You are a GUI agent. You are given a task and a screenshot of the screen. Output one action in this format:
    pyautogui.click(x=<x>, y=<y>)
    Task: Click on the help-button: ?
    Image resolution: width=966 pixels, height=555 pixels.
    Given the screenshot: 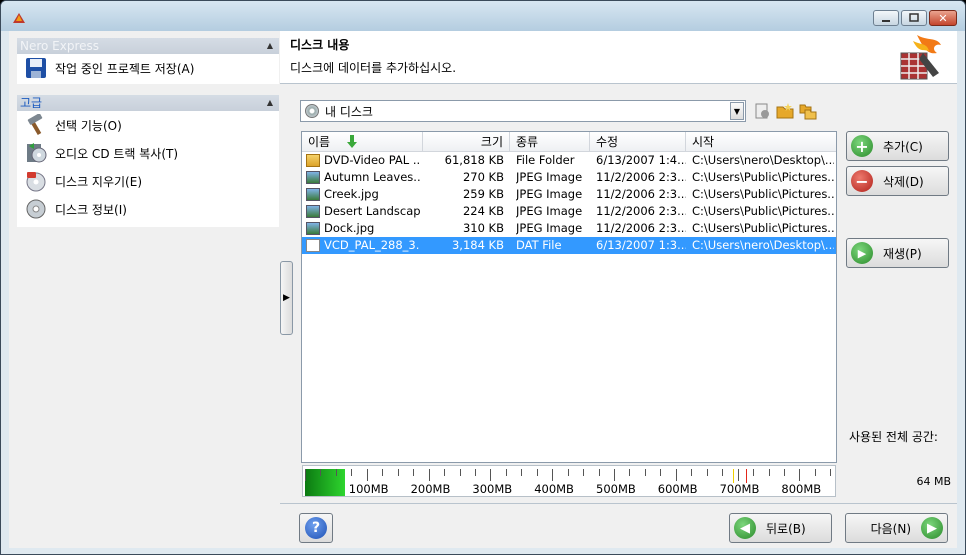 What is the action you would take?
    pyautogui.click(x=316, y=528)
    